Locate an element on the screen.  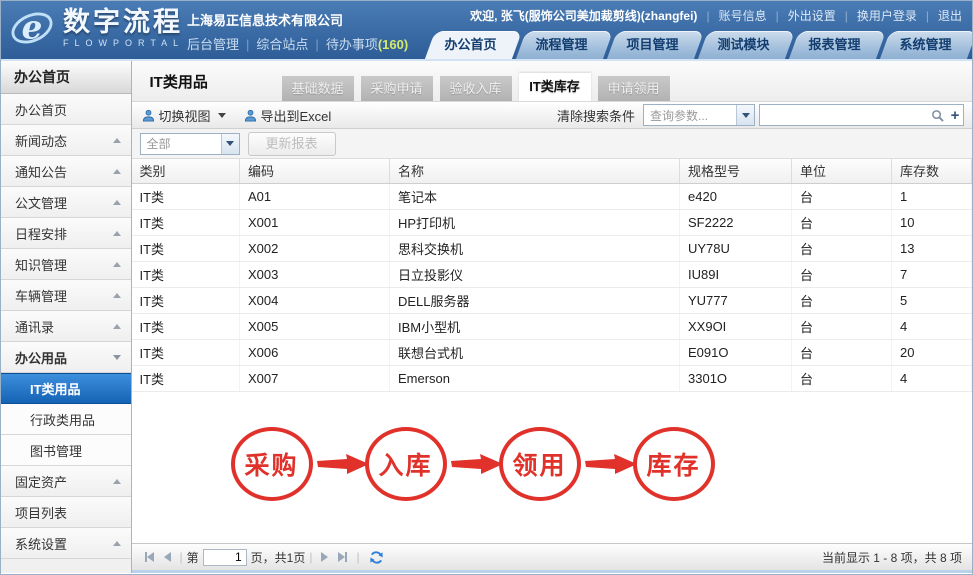
main-tab: 项目管理 is located at coordinates (652, 45).